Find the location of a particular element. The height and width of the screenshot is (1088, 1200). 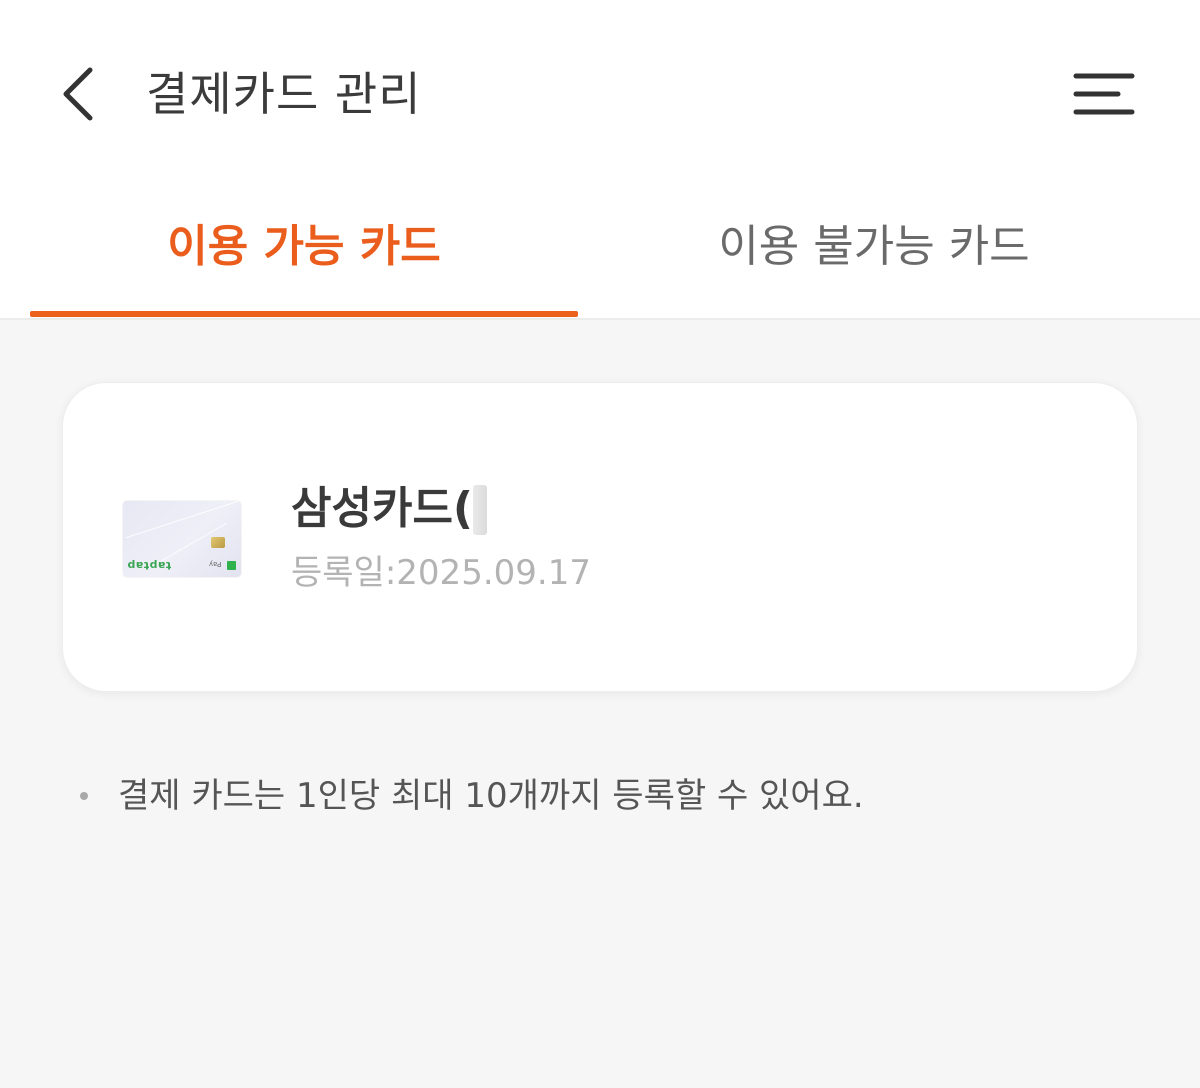

card-limit-notice: 결제 카드는 1인당 최대 10개까지 등록할 수 있어요. is located at coordinates (472, 796).